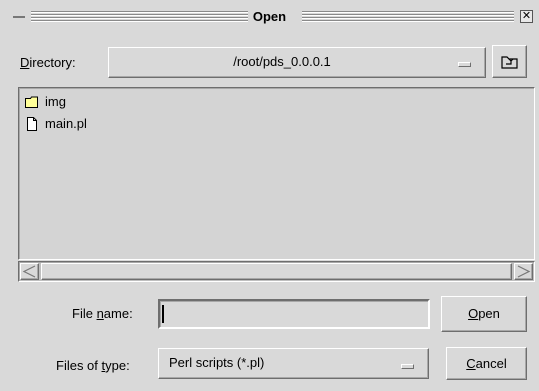 This screenshot has height=391, width=539. What do you see at coordinates (484, 314) in the screenshot?
I see `open-button: Open` at bounding box center [484, 314].